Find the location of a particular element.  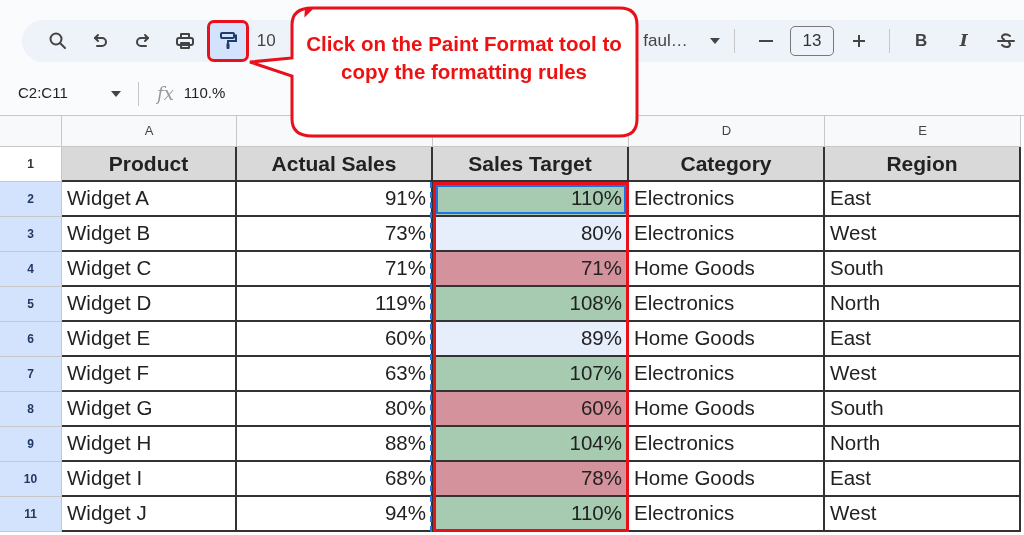

column-header: E is located at coordinates (923, 131).